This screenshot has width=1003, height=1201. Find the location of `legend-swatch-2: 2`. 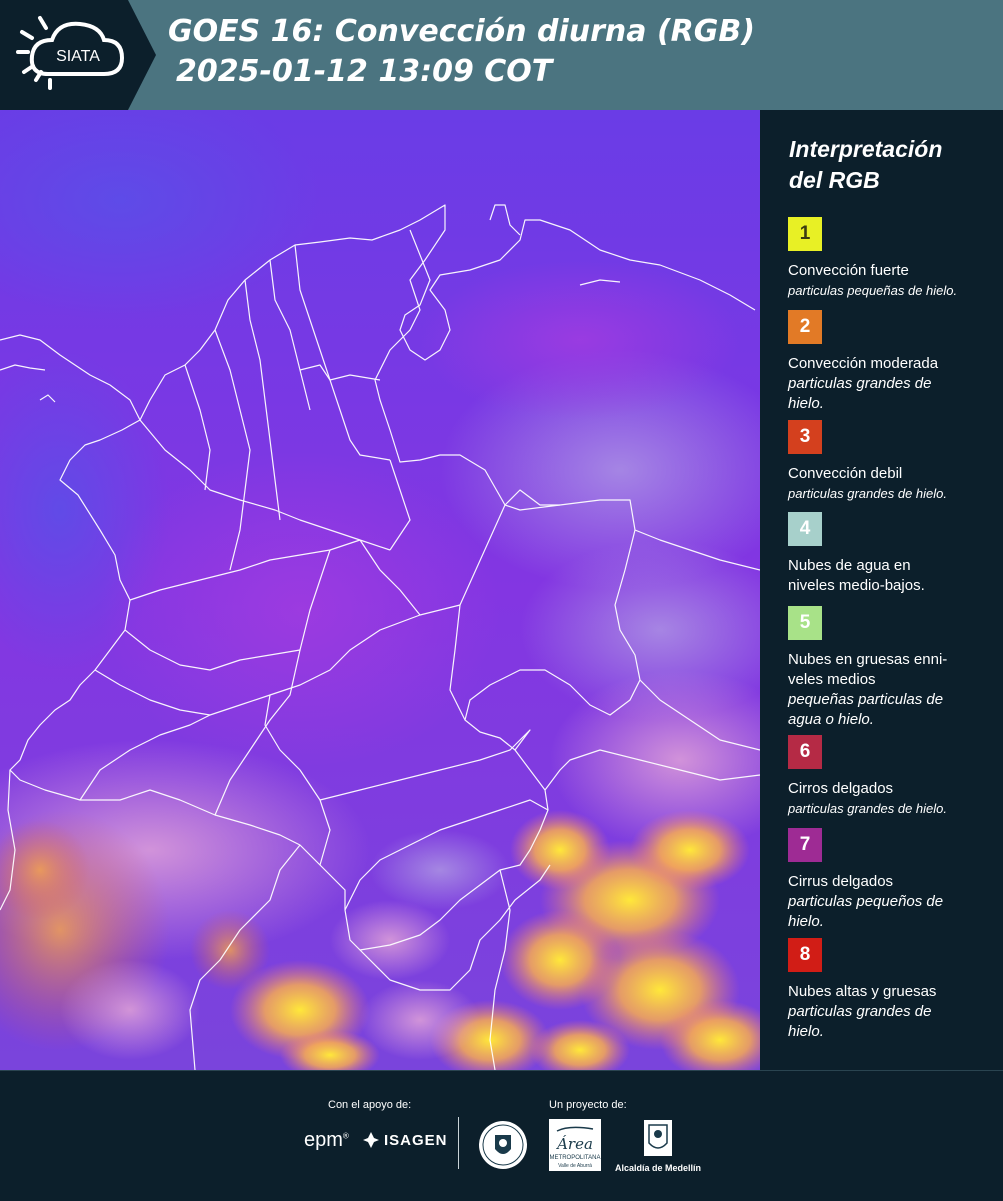

legend-swatch-2: 2 is located at coordinates (805, 327).